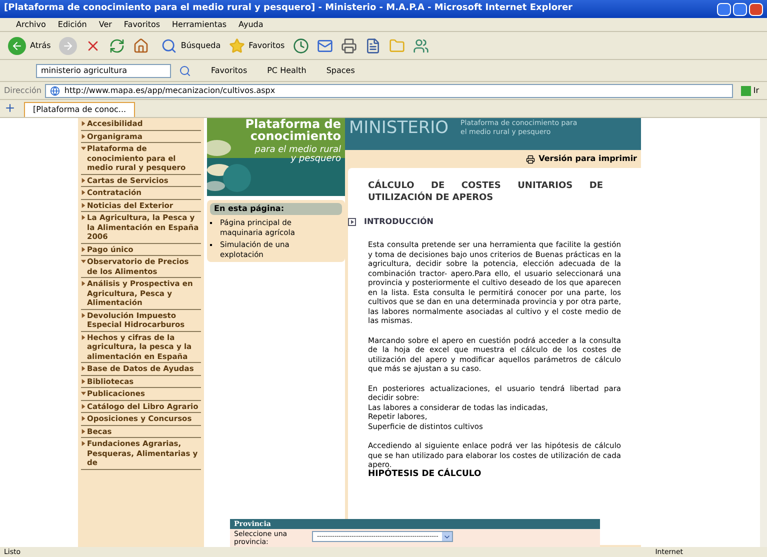 This screenshot has width=767, height=557. I want to click on new-tab-icon, so click(10, 108).